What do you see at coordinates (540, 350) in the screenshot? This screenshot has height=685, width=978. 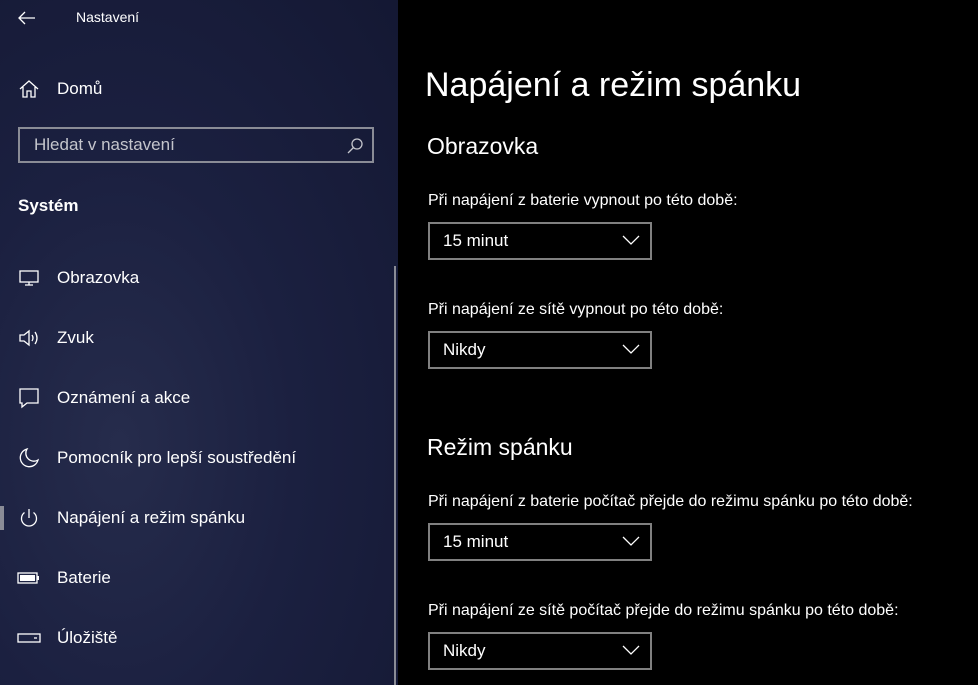 I see `screen-ac-dropdown: Nikdy` at bounding box center [540, 350].